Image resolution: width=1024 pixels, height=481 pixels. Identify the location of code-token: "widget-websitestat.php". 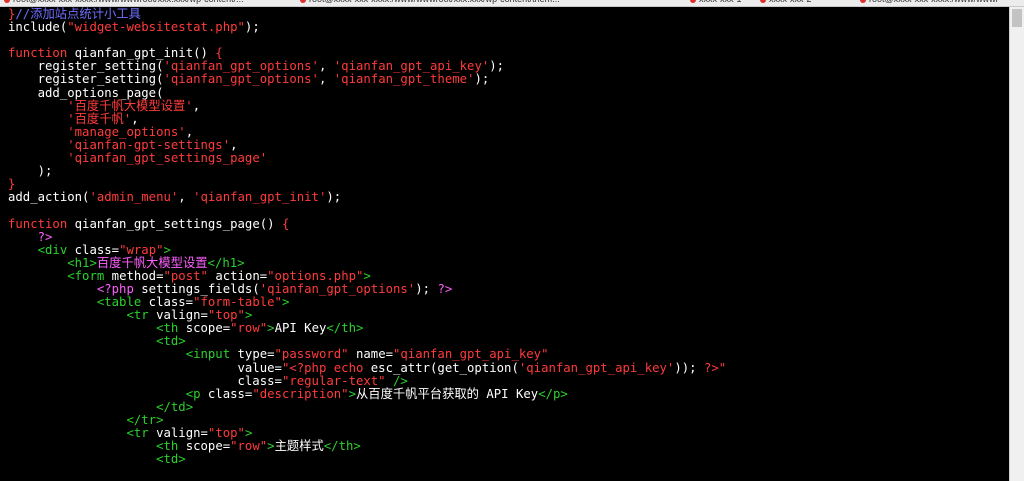
(156, 27).